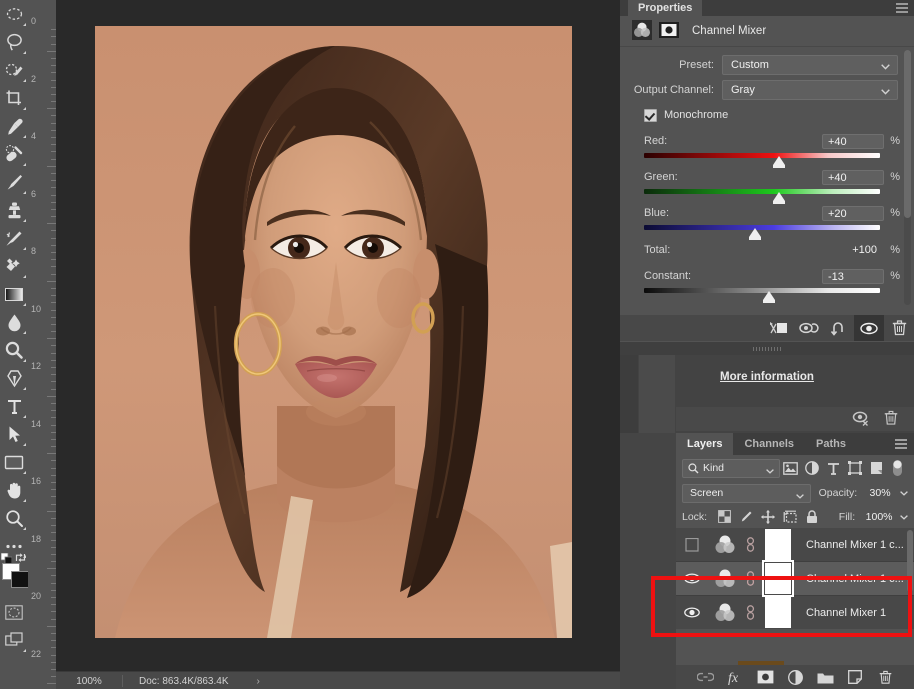 This screenshot has width=914, height=689. I want to click on view-previous-state-icon, so click(809, 328).